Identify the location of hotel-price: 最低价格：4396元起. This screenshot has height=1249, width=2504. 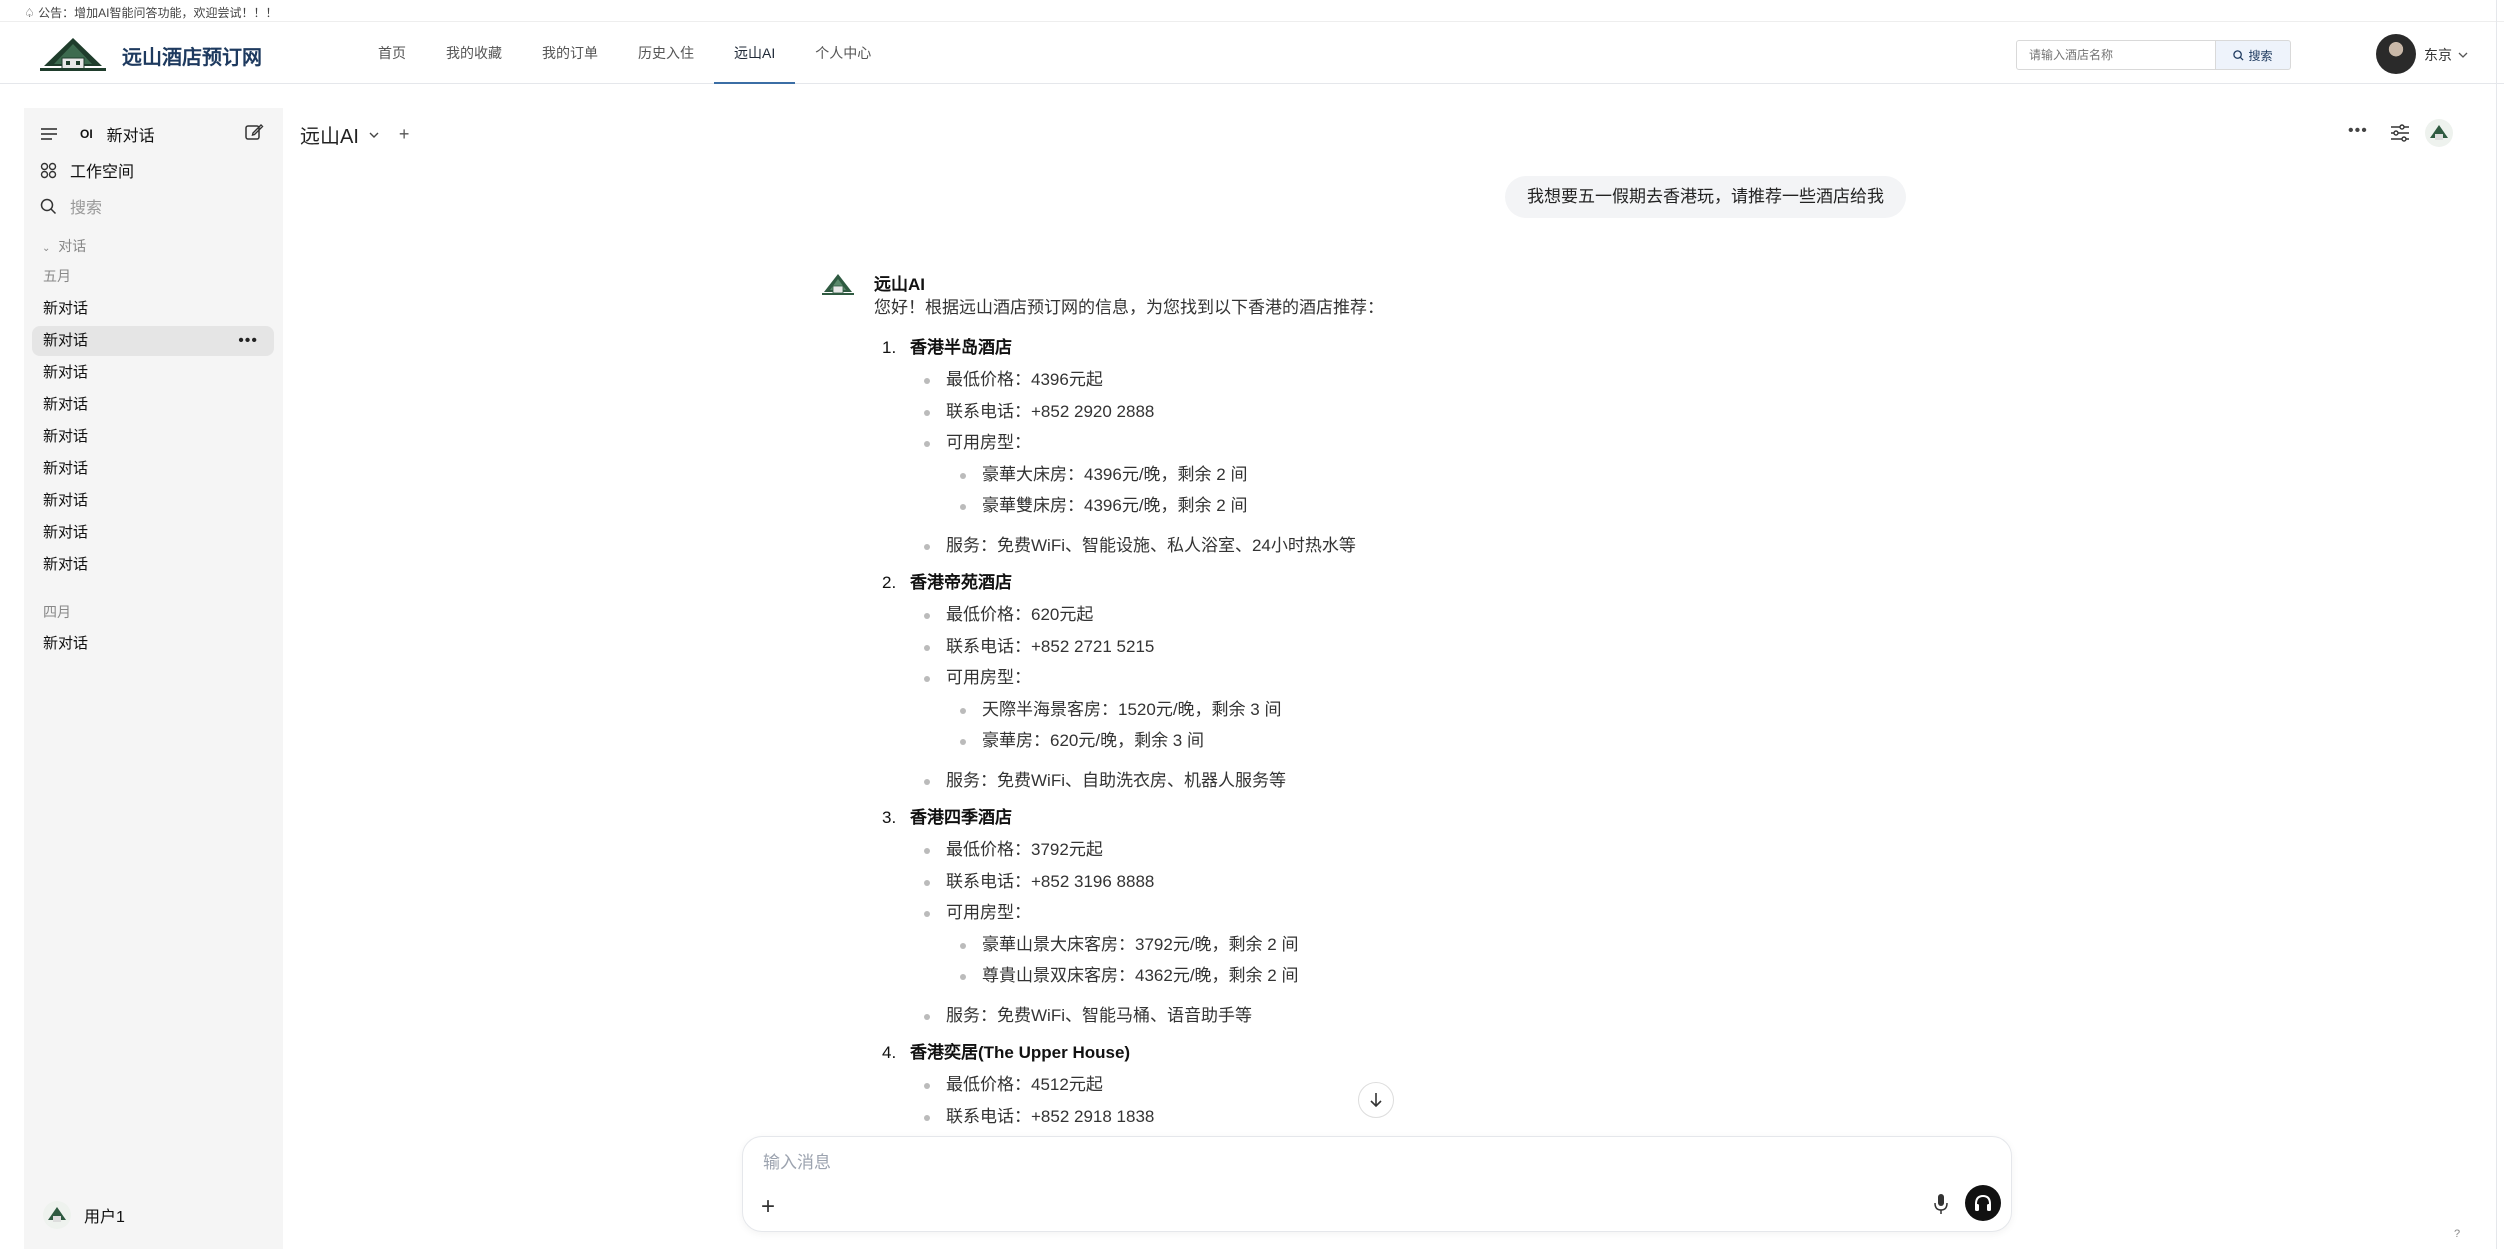
(1424, 380).